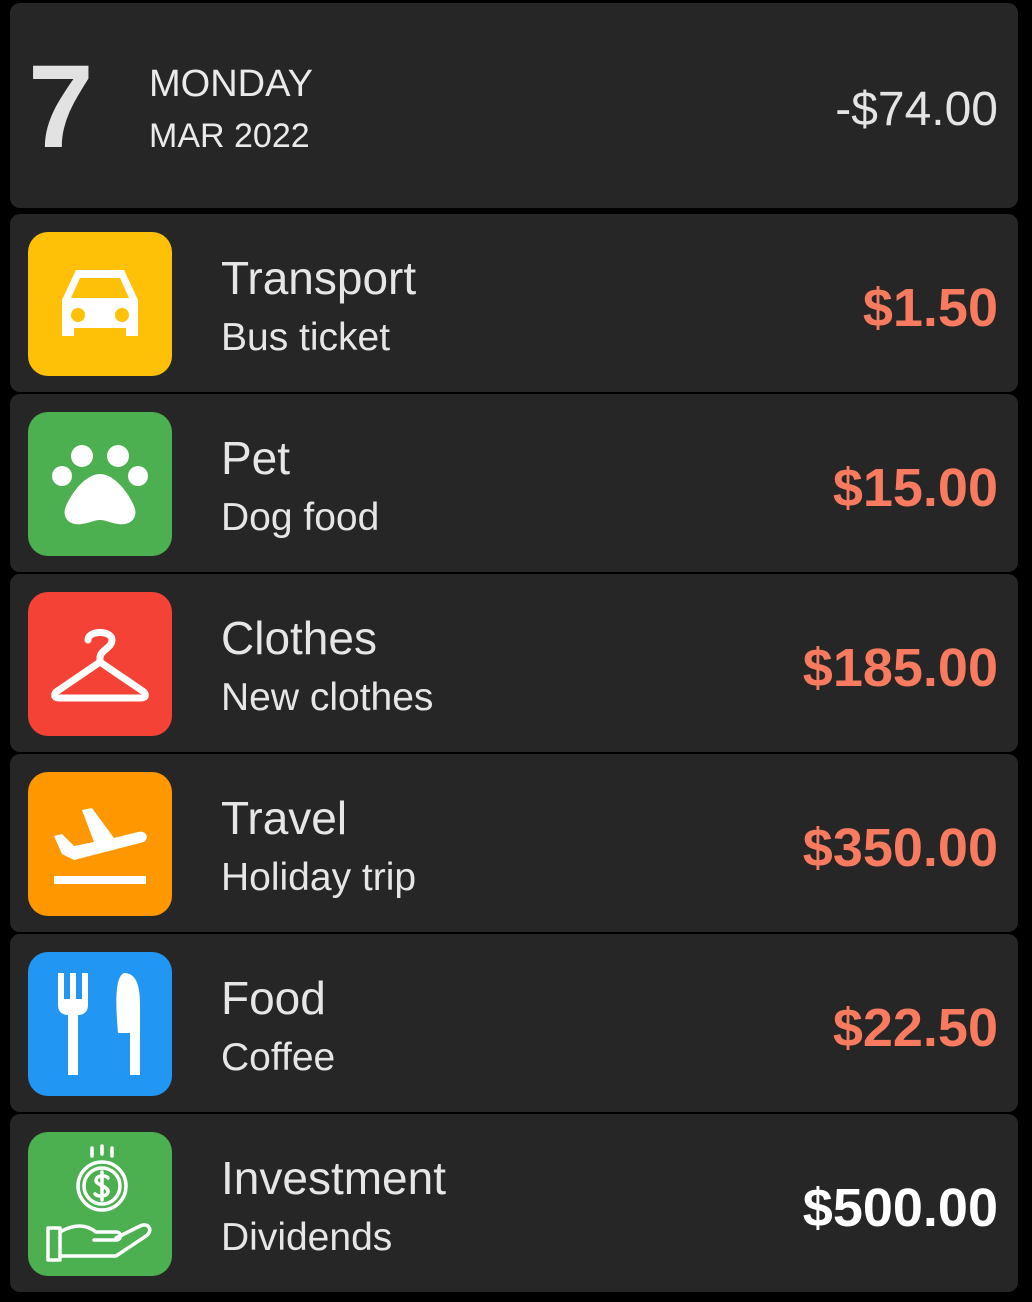  I want to click on transaction-amount: $1.50, so click(930, 308).